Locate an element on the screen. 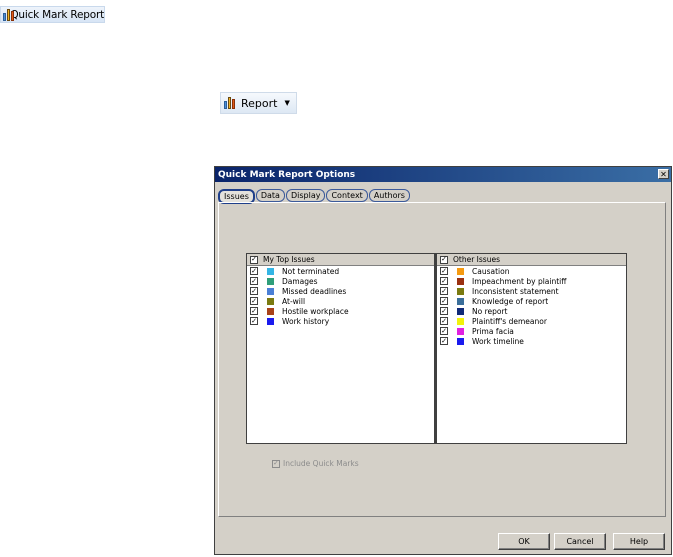 This screenshot has width=673, height=557. issue-label: Hostile workplace is located at coordinates (315, 311).